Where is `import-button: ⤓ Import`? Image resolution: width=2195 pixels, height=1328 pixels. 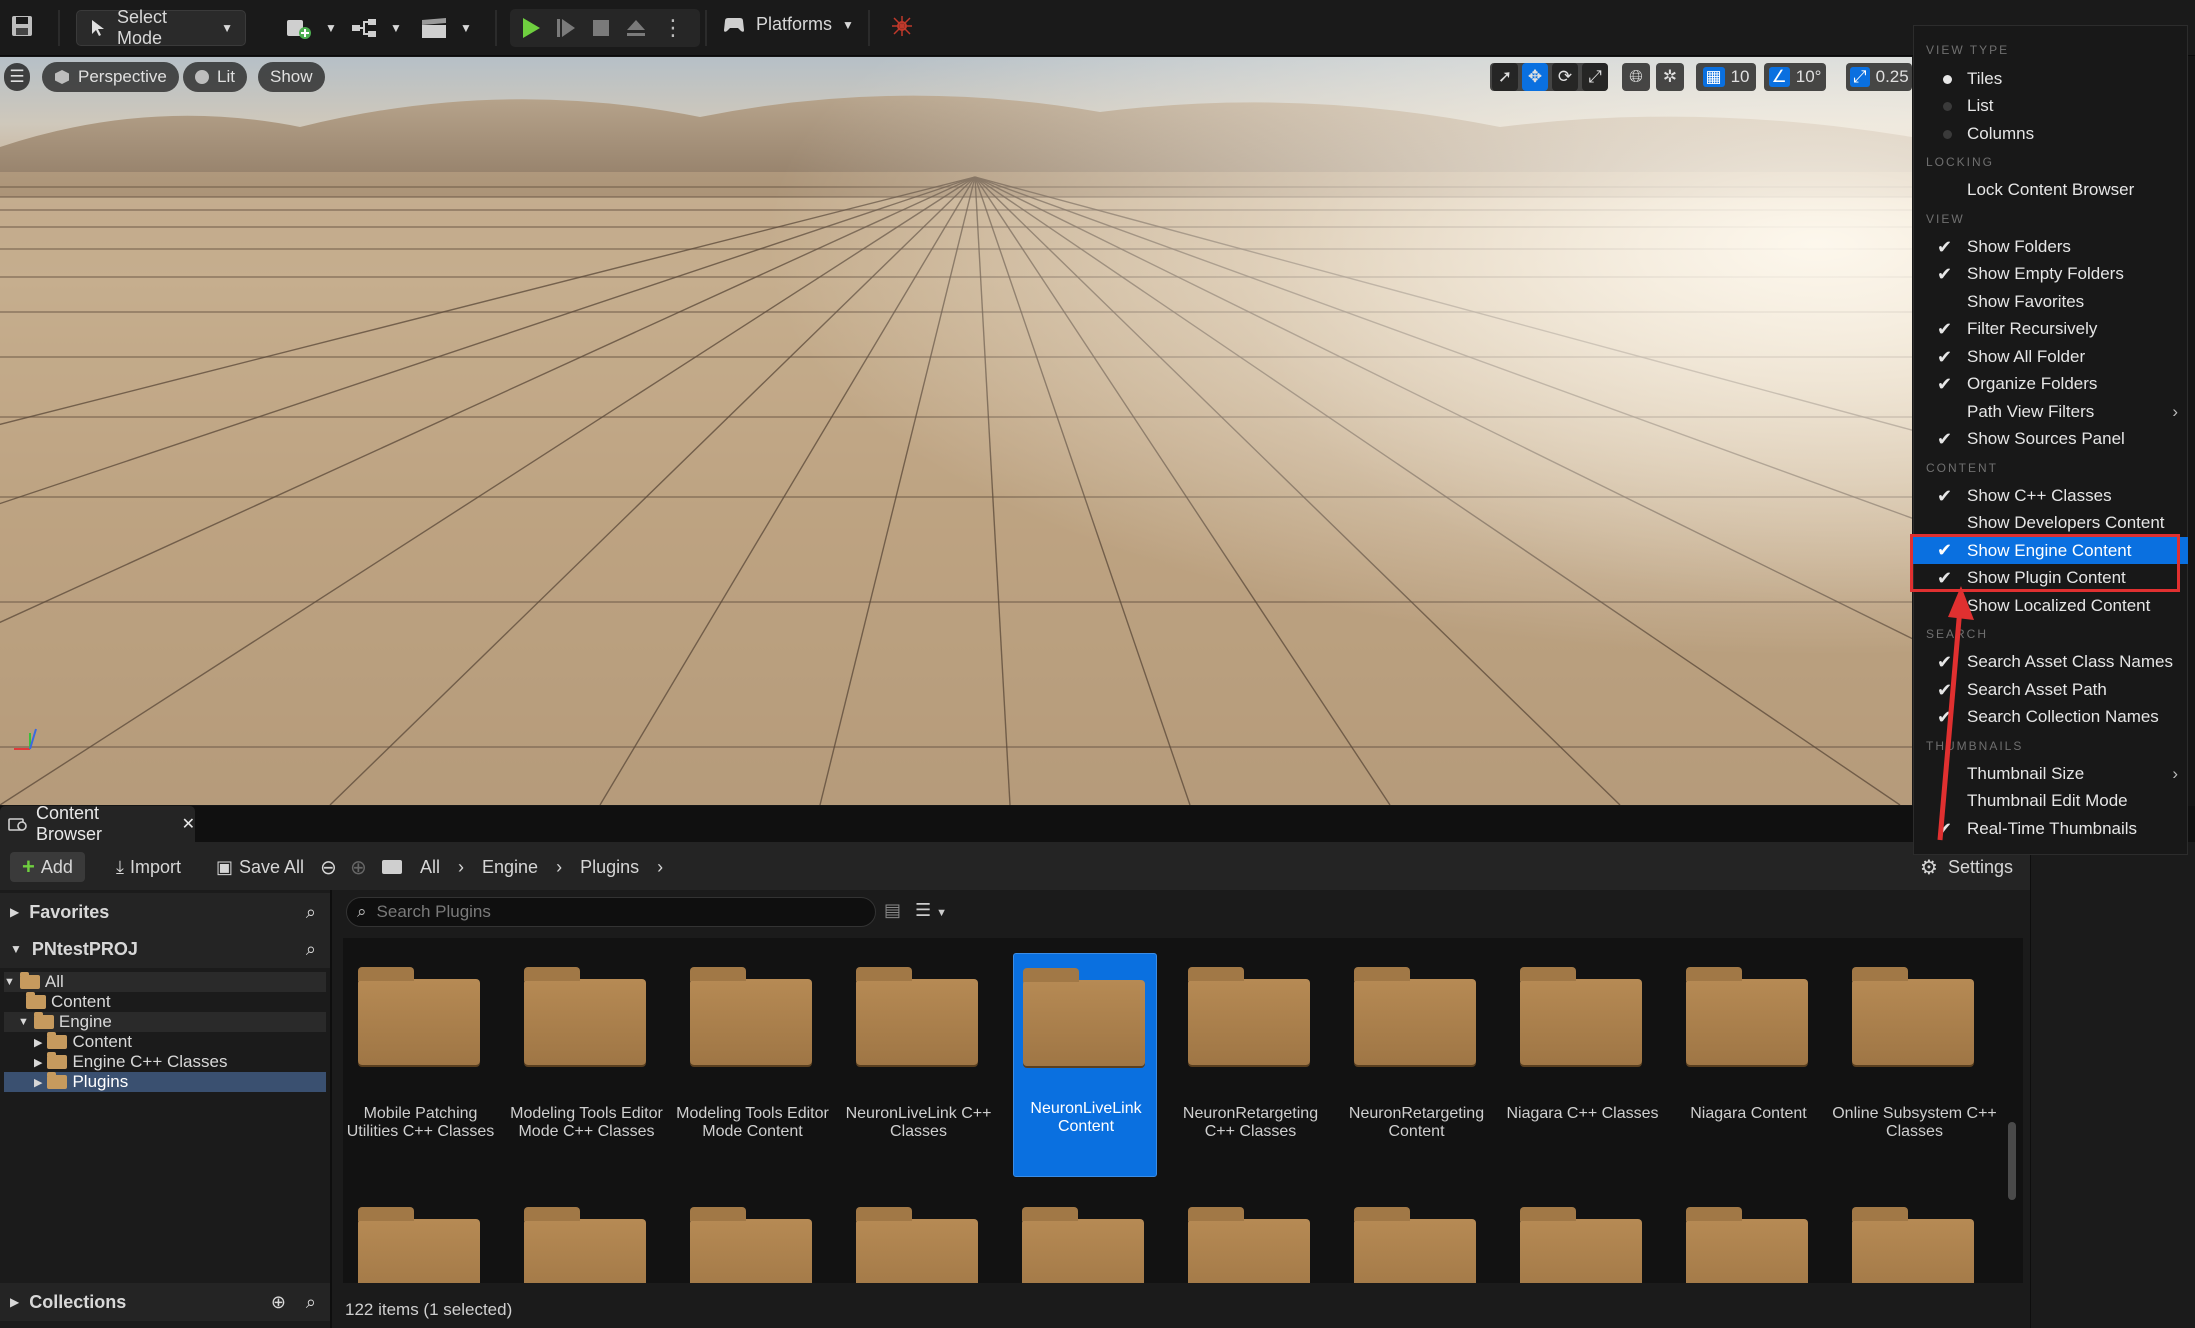
import-button: ⤓ Import is located at coordinates (148, 867).